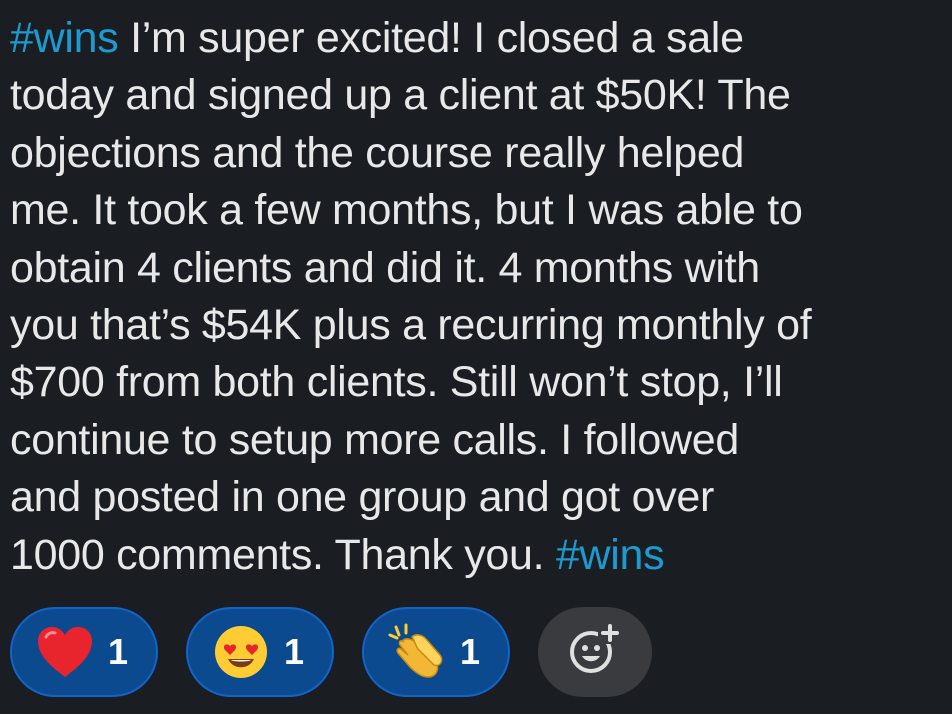 This screenshot has height=714, width=952. What do you see at coordinates (283, 554) in the screenshot?
I see `message-text: 1000 comments. Thank you.` at bounding box center [283, 554].